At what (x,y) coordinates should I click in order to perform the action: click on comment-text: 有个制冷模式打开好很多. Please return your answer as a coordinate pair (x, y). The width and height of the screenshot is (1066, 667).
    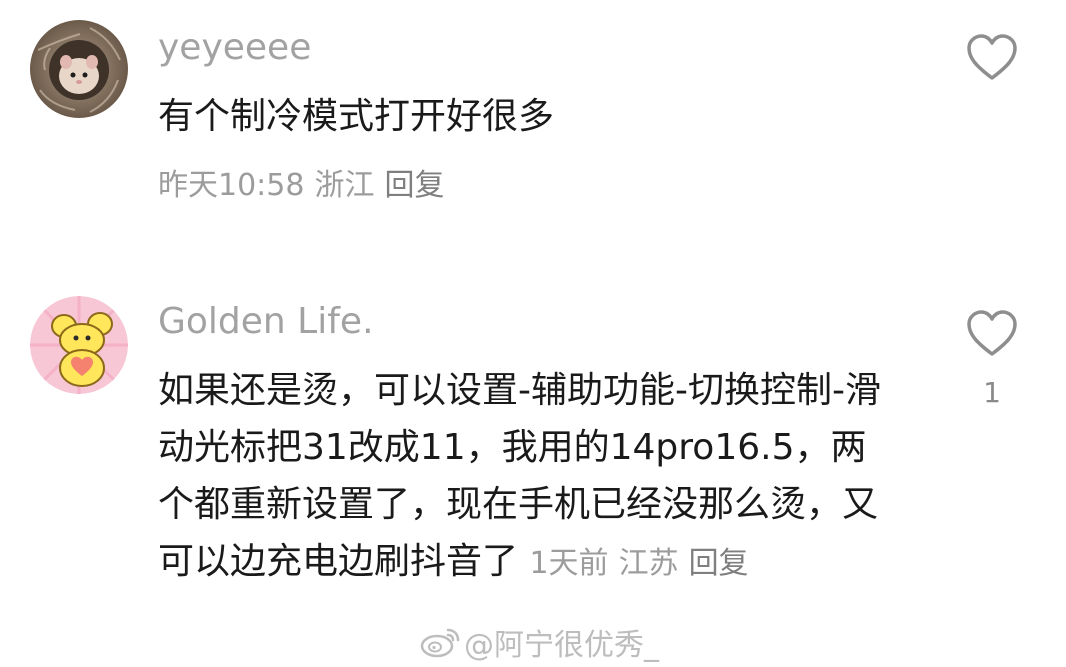
    Looking at the image, I should click on (528, 116).